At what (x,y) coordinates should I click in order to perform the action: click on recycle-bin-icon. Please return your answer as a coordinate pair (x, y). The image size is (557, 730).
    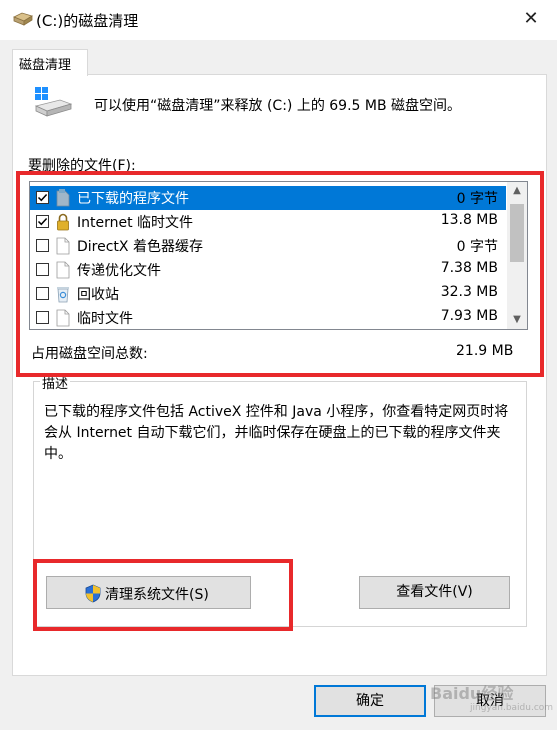
    Looking at the image, I should click on (63, 295).